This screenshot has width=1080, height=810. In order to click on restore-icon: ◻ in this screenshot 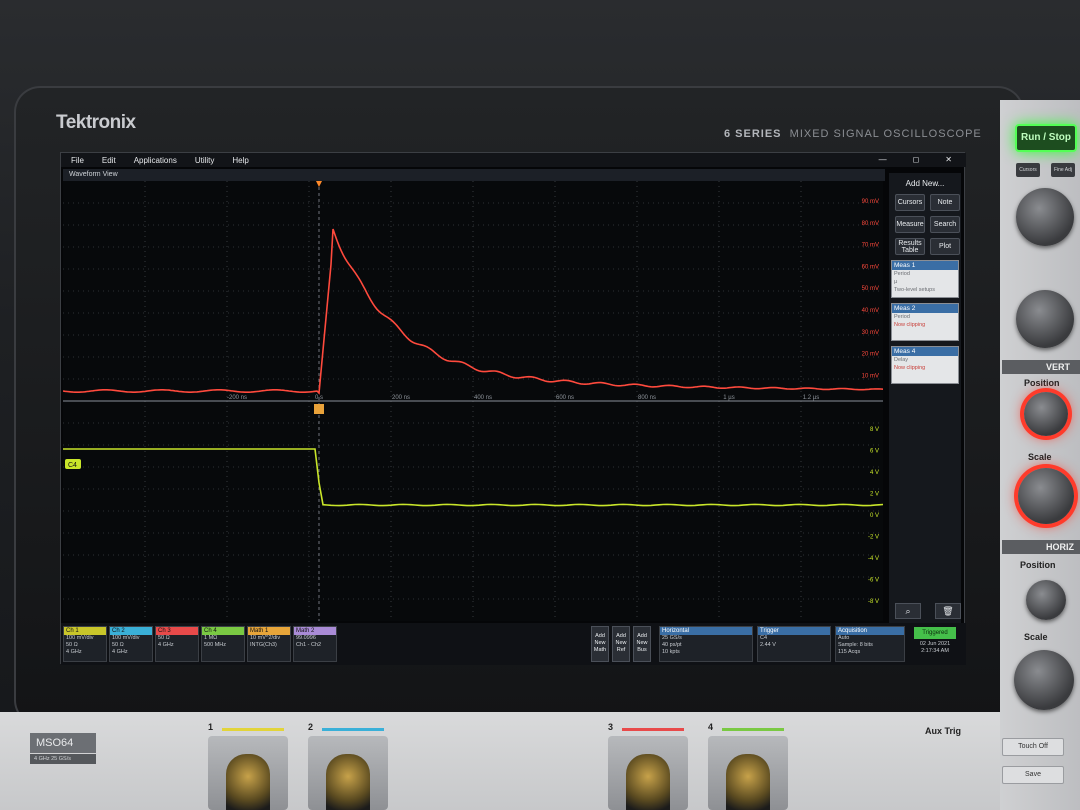, I will do `click(916, 159)`.